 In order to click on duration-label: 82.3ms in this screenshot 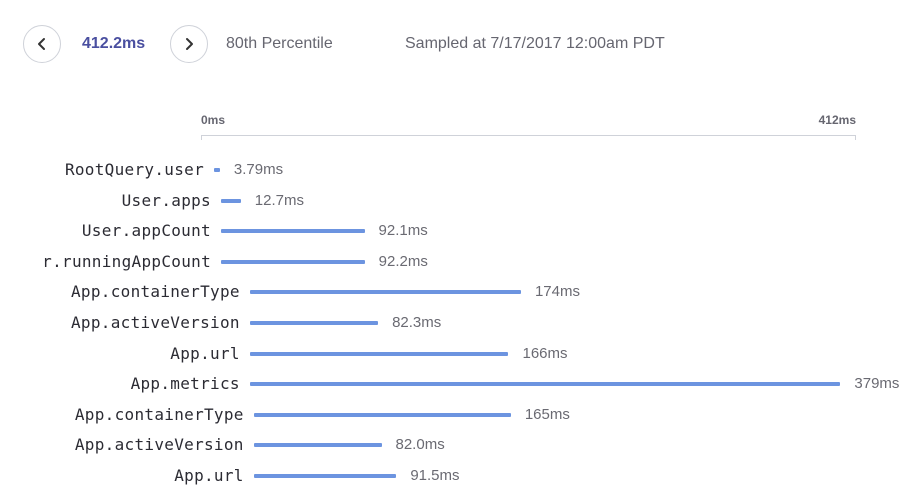, I will do `click(417, 322)`.